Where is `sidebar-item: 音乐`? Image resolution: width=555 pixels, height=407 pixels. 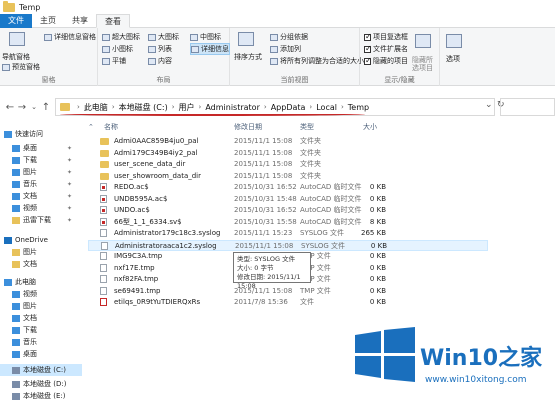 sidebar-item: 音乐 is located at coordinates (18, 342).